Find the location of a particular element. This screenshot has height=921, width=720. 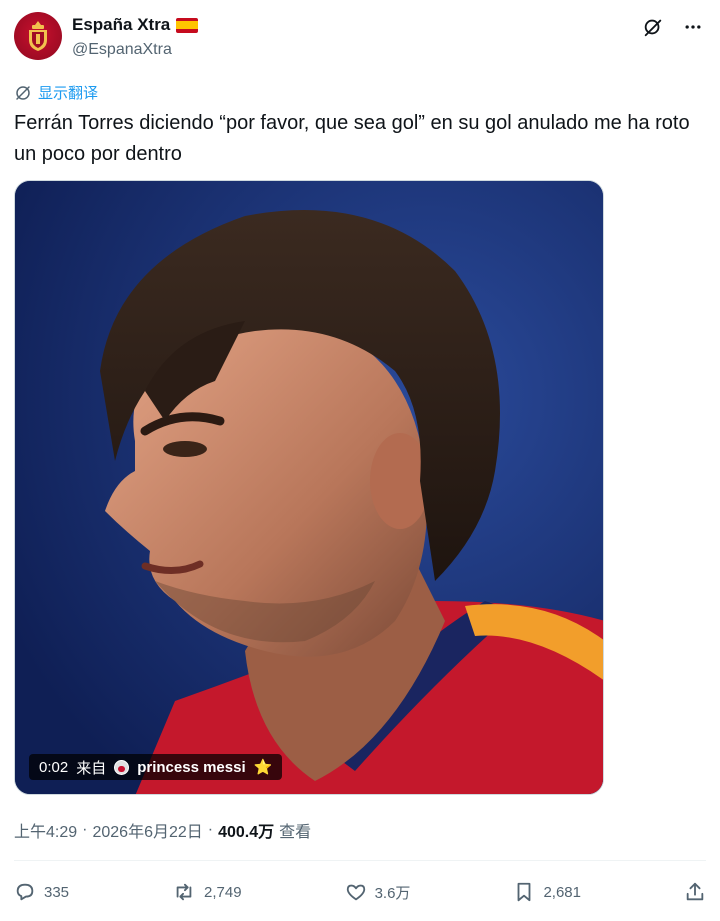

bookmark-count: 2,681 is located at coordinates (562, 892).